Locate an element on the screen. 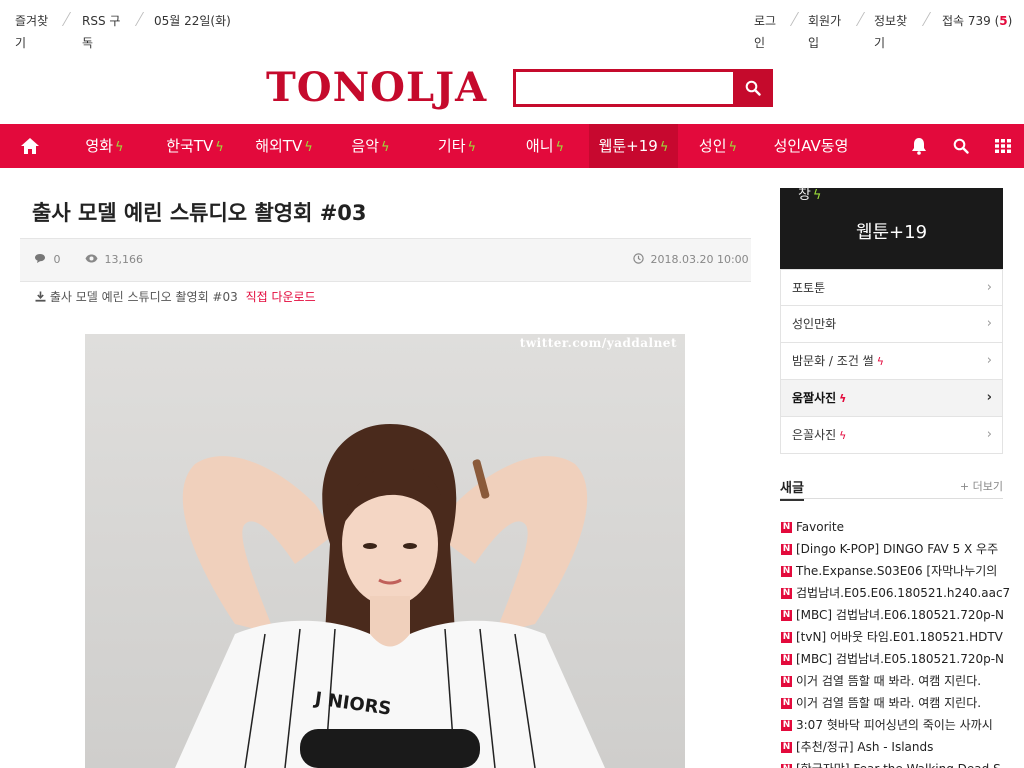 The height and width of the screenshot is (768, 1024). notification-button is located at coordinates (919, 146).